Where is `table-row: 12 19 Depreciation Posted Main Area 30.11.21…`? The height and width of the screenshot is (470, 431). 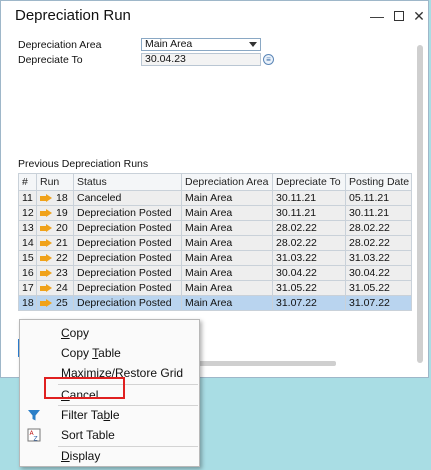 table-row: 12 19 Depreciation Posted Main Area 30.11.21… is located at coordinates (215, 213).